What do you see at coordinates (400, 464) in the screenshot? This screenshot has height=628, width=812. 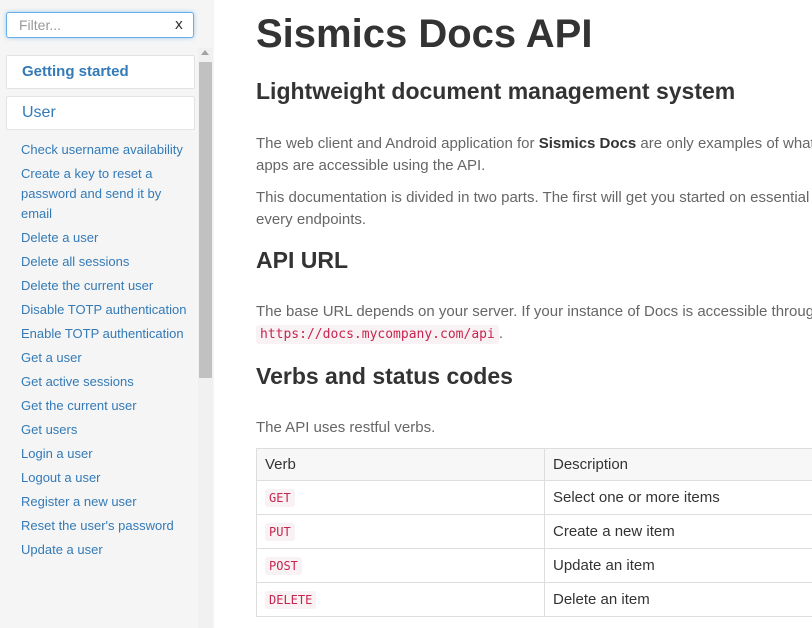 I see `column-header-verb: Verb` at bounding box center [400, 464].